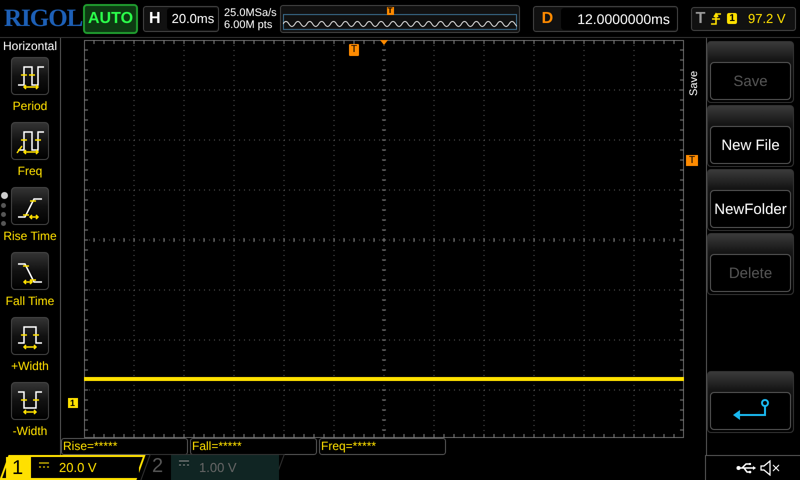 This screenshot has height=480, width=800. I want to click on menu-label: -Width, so click(30, 431).